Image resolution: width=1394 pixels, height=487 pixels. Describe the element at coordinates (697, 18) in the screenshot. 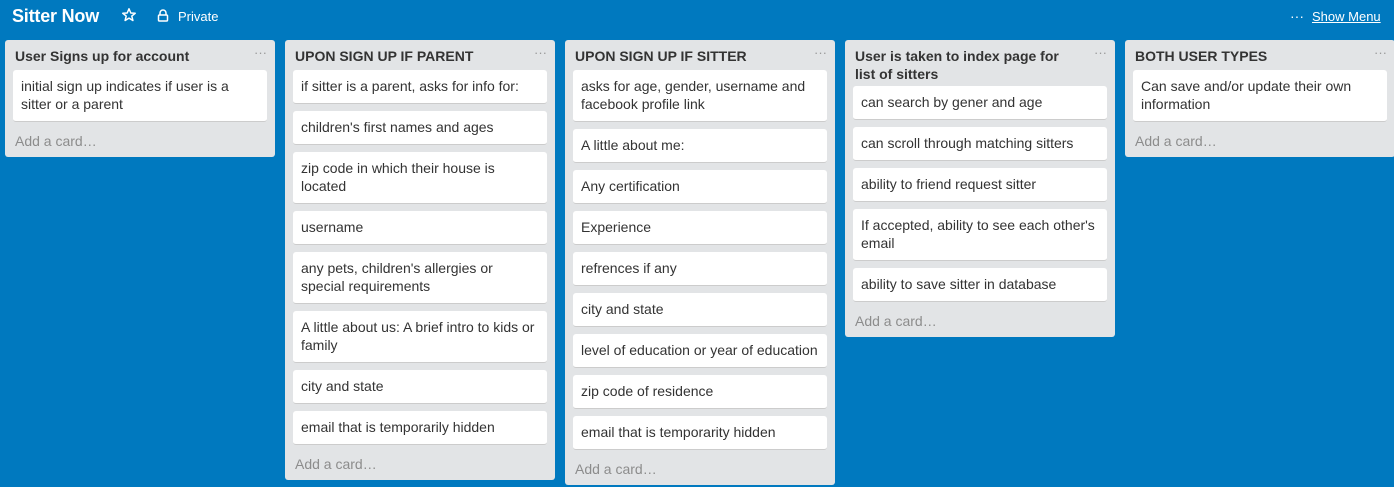

I see `board-header: Sitter Now Private ··· Show Menu` at that location.